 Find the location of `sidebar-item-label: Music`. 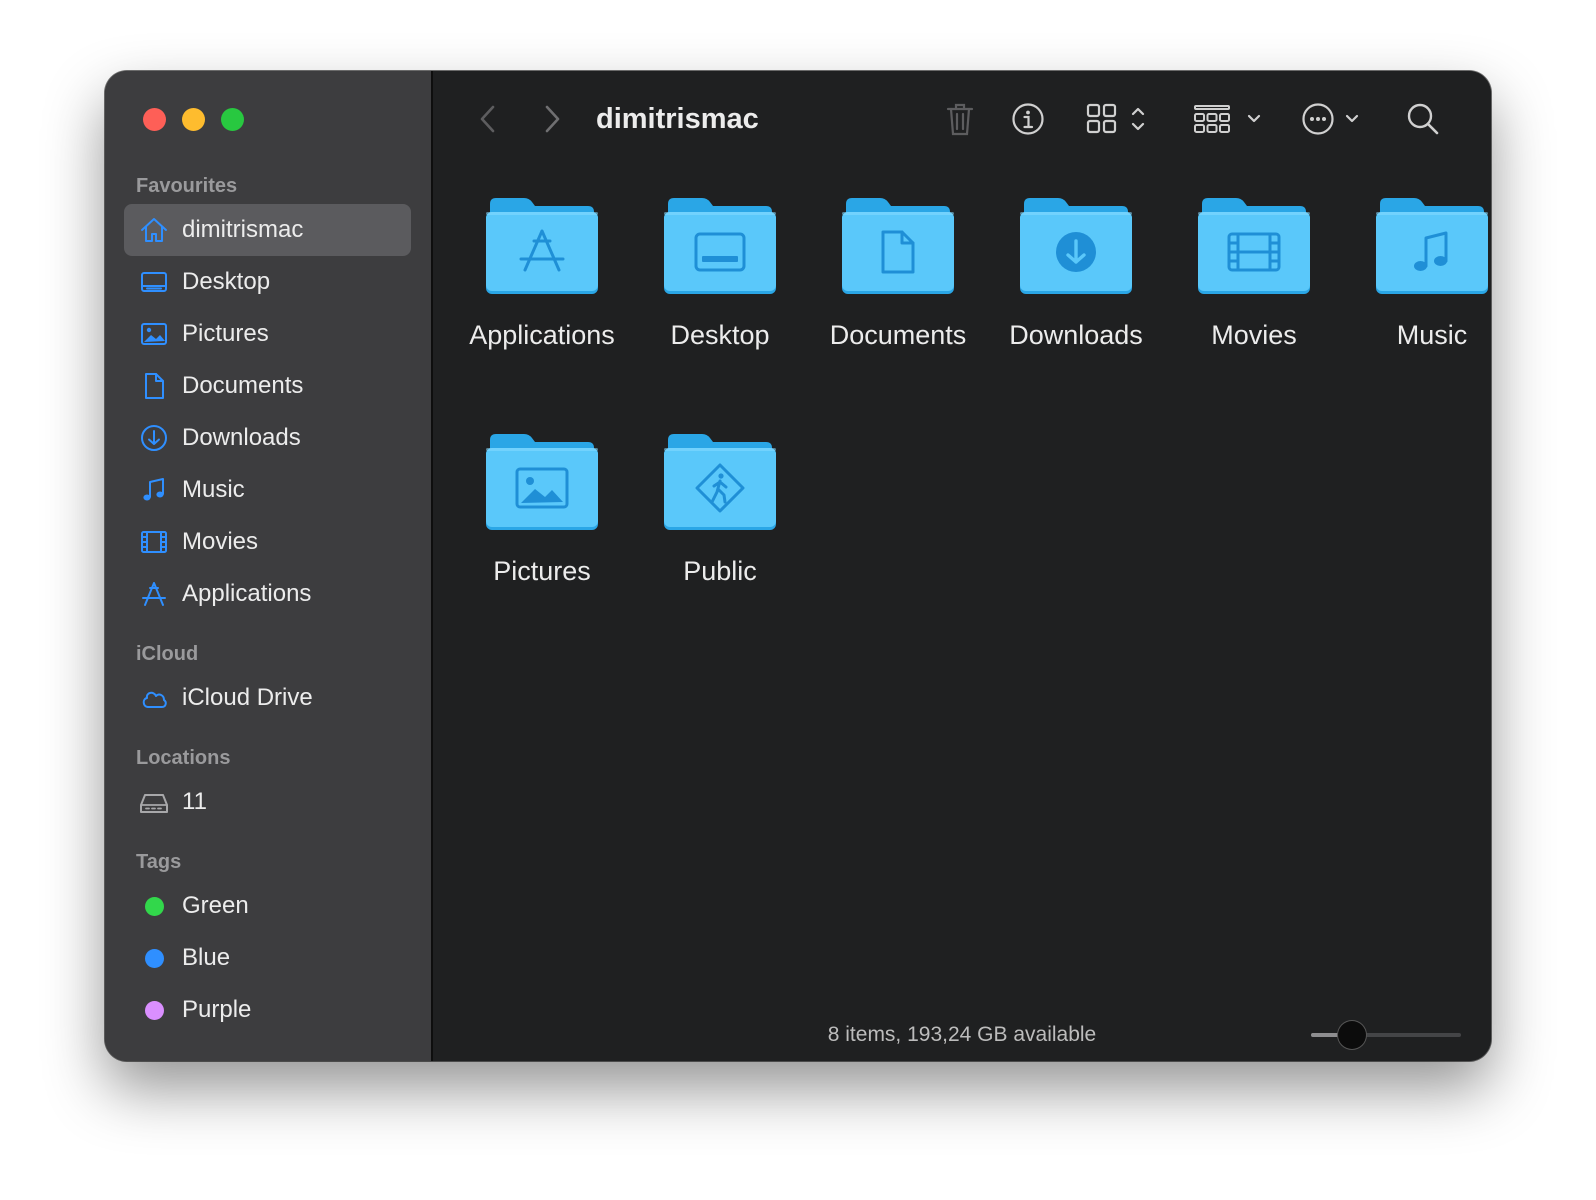

sidebar-item-label: Music is located at coordinates (213, 489).